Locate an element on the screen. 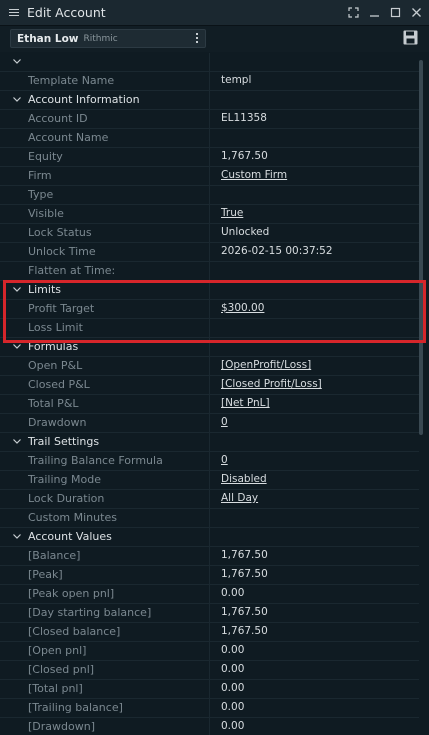  property-row: Firm Custom Firm is located at coordinates (210, 176).